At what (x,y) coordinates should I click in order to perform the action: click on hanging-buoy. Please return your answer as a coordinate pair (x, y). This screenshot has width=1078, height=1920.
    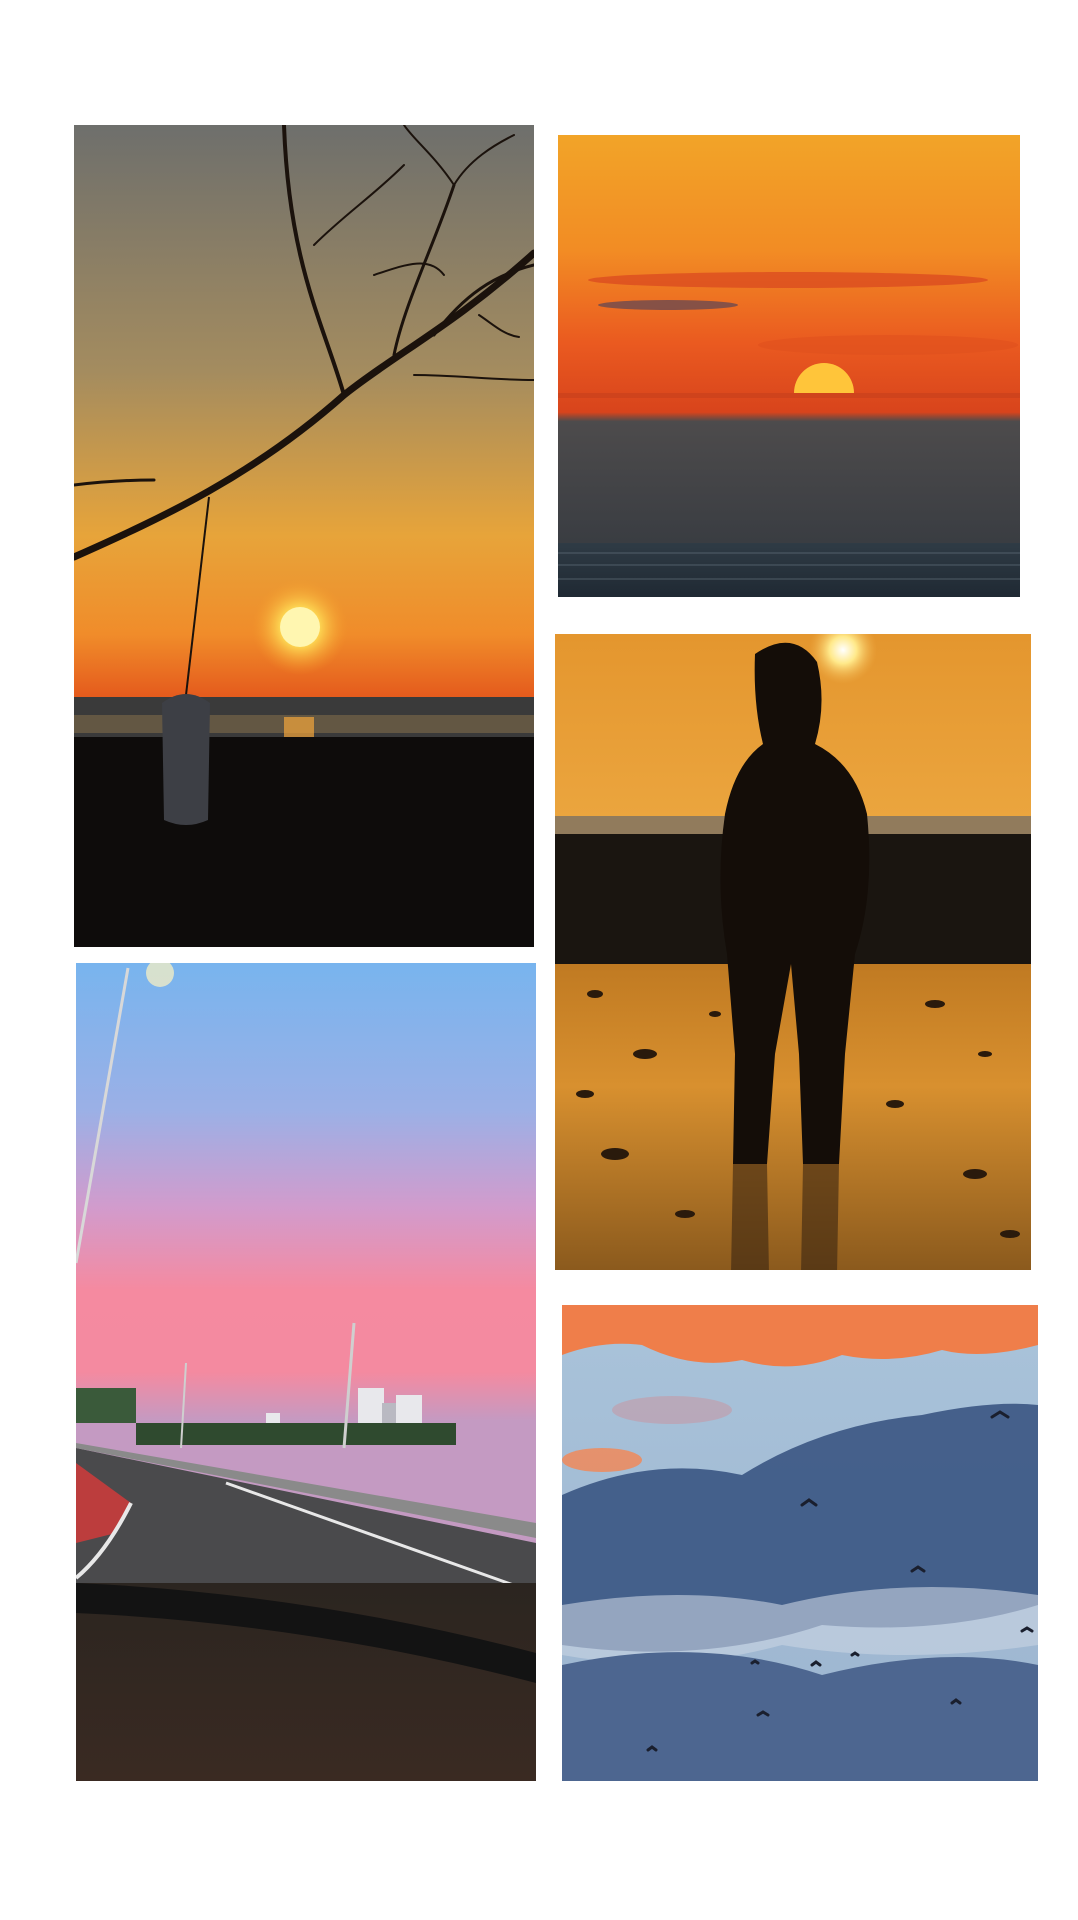
    Looking at the image, I should click on (186, 759).